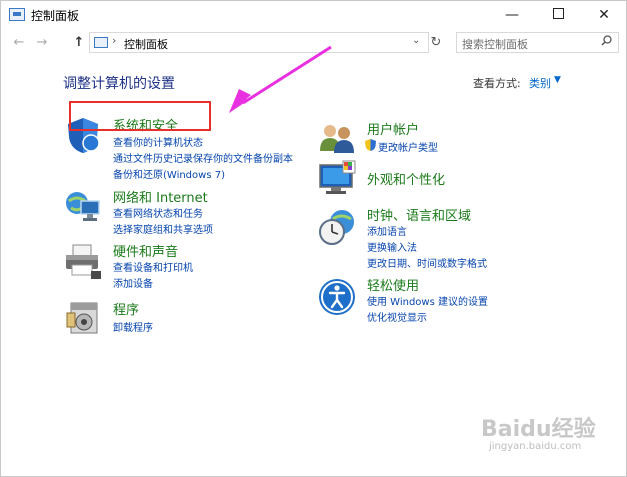 This screenshot has height=477, width=627. I want to click on back-button: ←, so click(19, 43).